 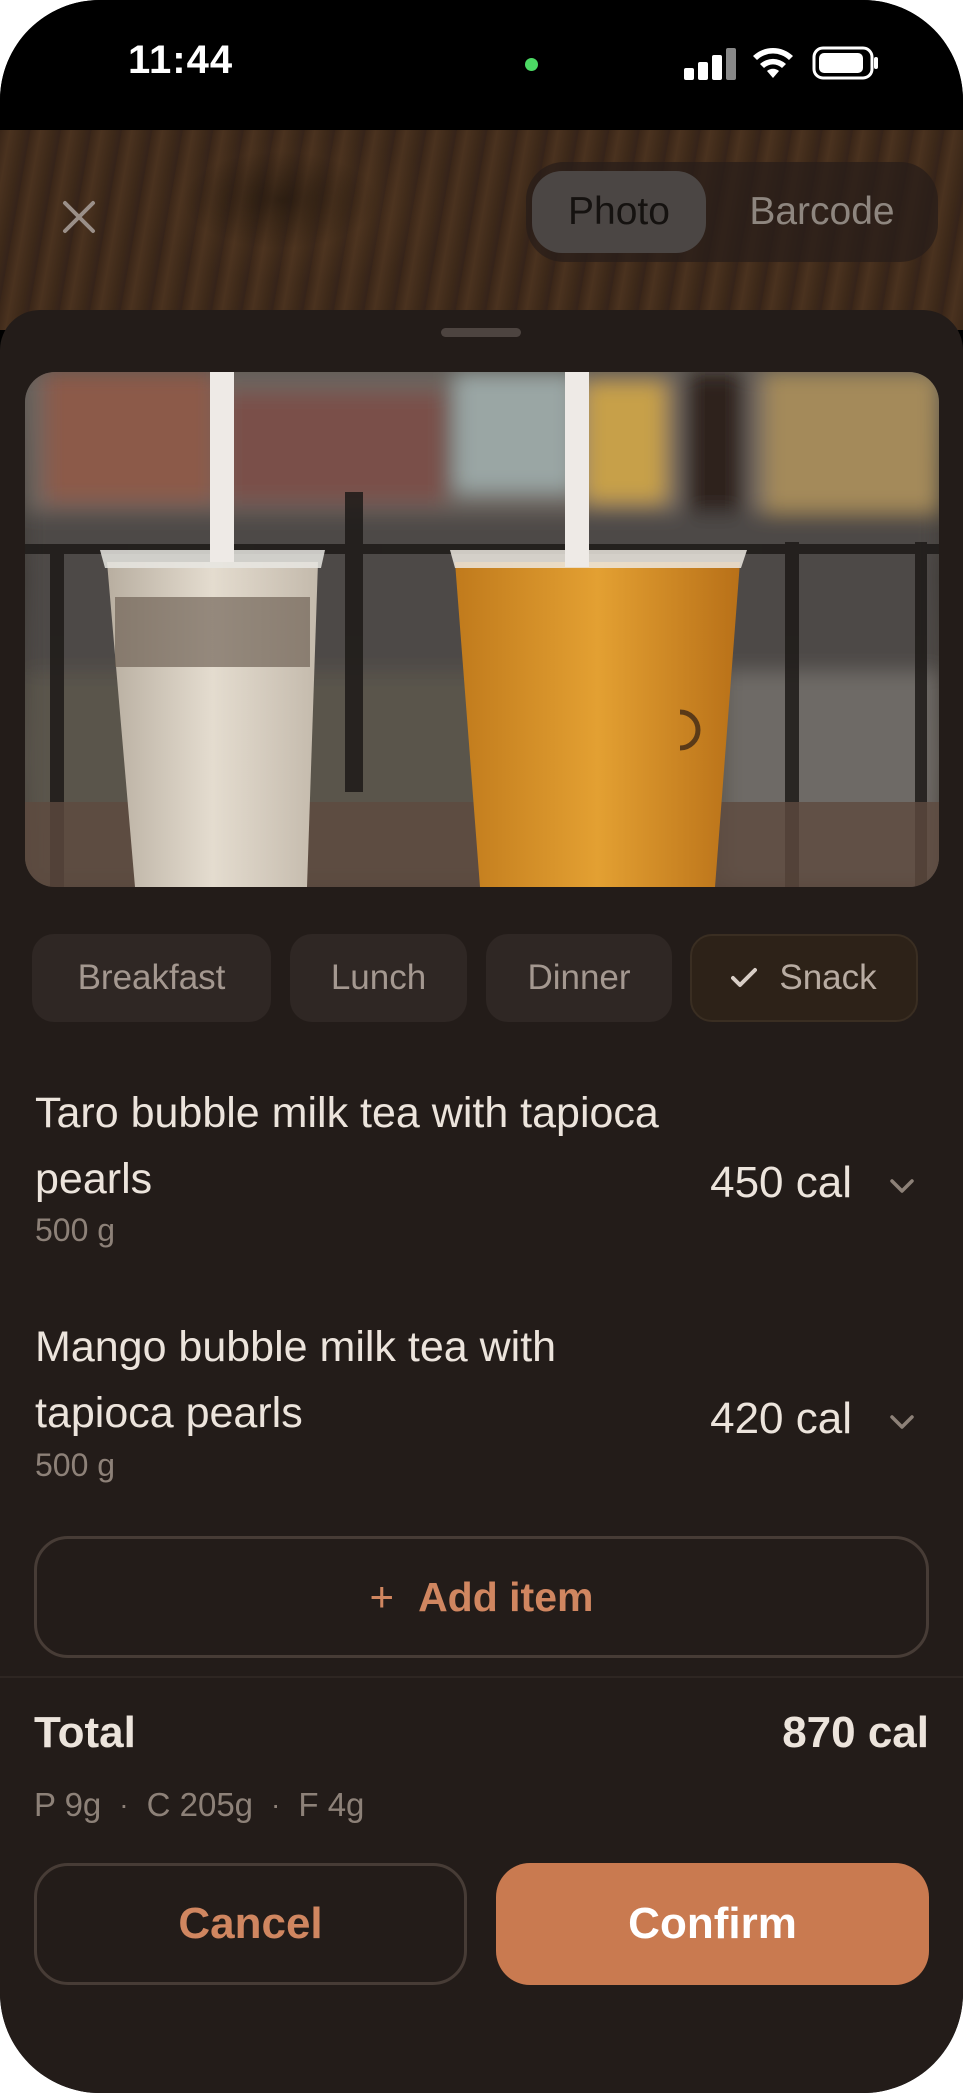 I want to click on total-label: Total, so click(x=85, y=1732).